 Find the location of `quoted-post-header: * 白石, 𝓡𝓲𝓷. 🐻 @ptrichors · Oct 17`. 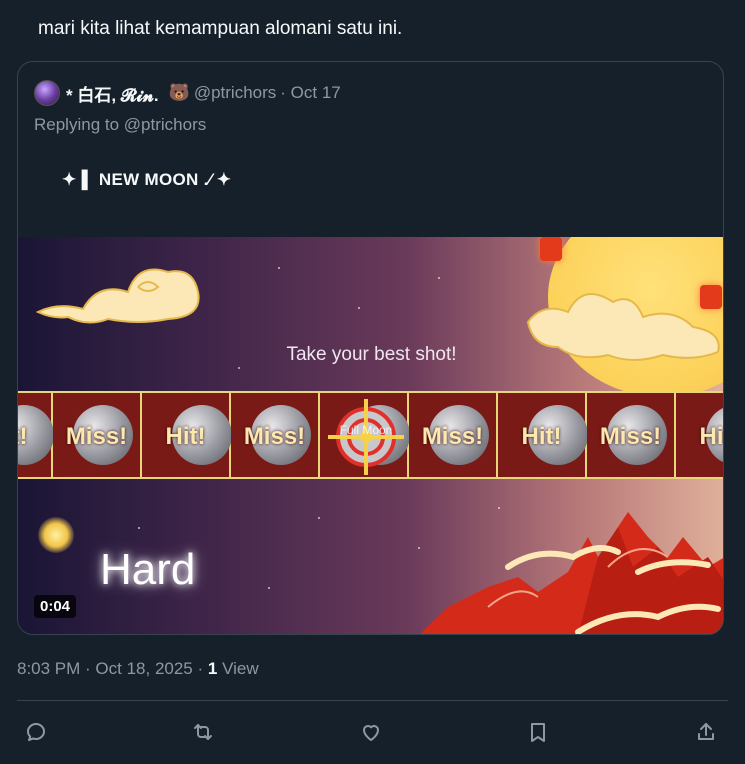

quoted-post-header: * 白石, 𝓡𝓲𝓷. 🐻 @ptrichors · Oct 17 is located at coordinates (187, 93).